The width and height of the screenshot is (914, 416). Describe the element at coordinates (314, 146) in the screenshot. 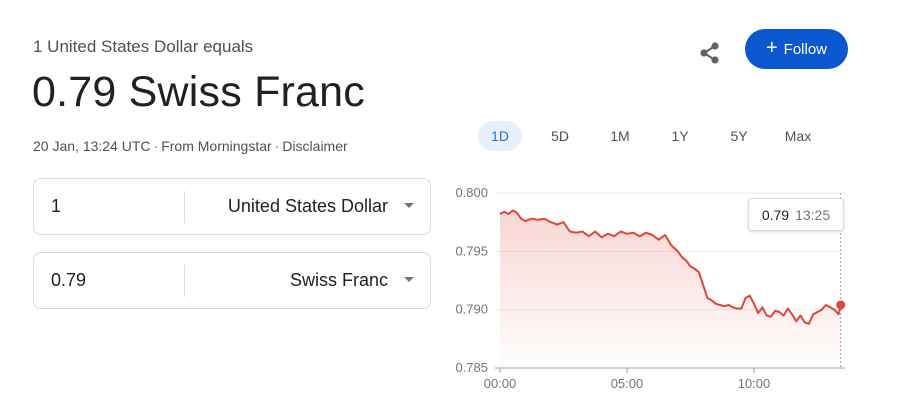

I see `disclaimer-link: Disclaimer` at that location.